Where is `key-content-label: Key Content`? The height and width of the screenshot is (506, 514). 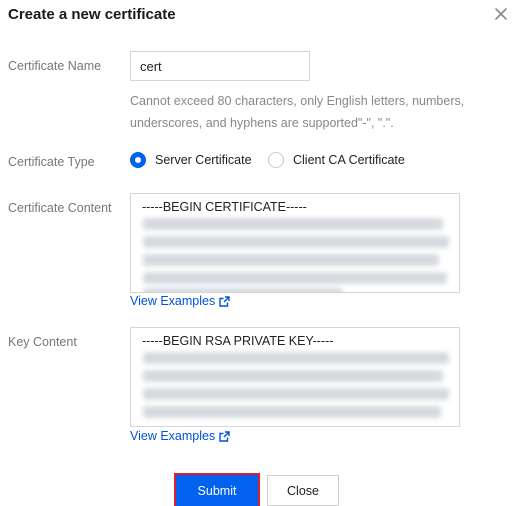 key-content-label: Key Content is located at coordinates (42, 342).